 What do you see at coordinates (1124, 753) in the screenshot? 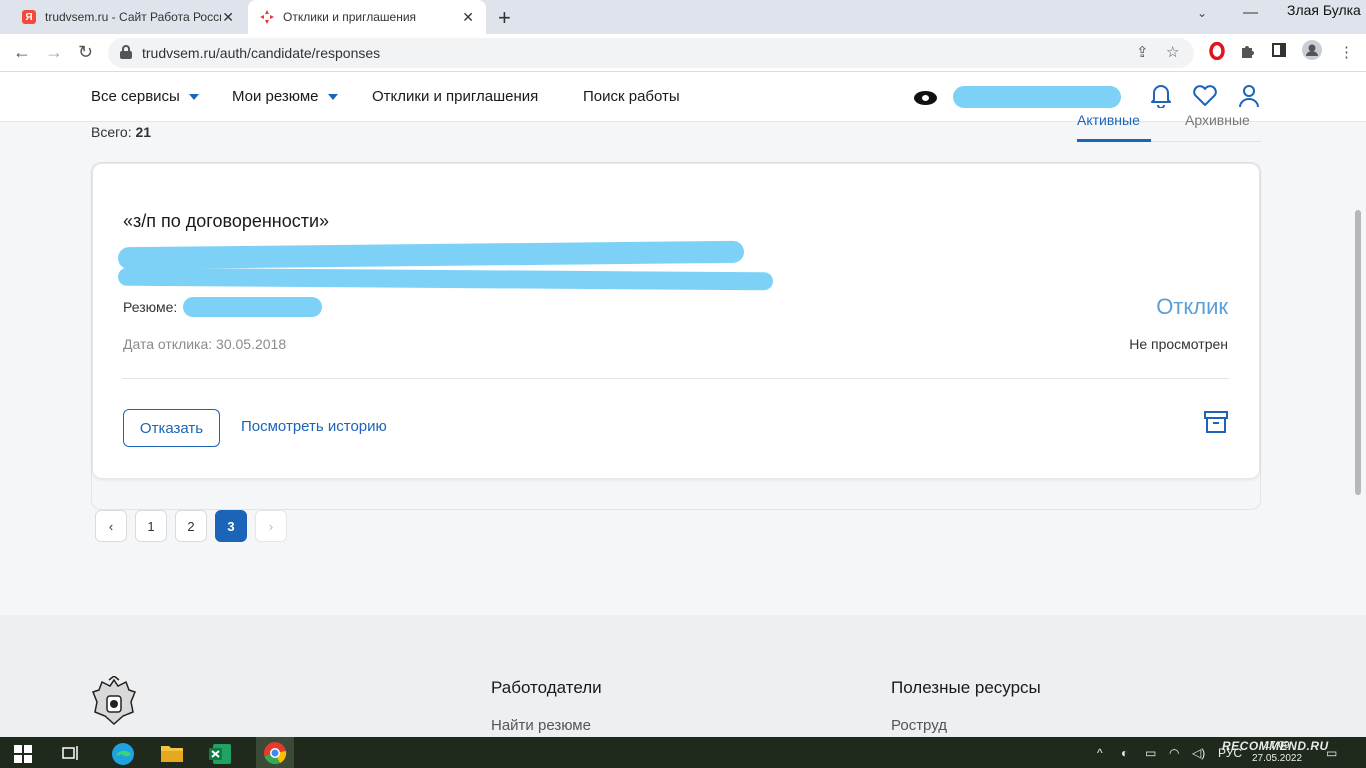
I see `meet-icon: ◐` at bounding box center [1124, 753].